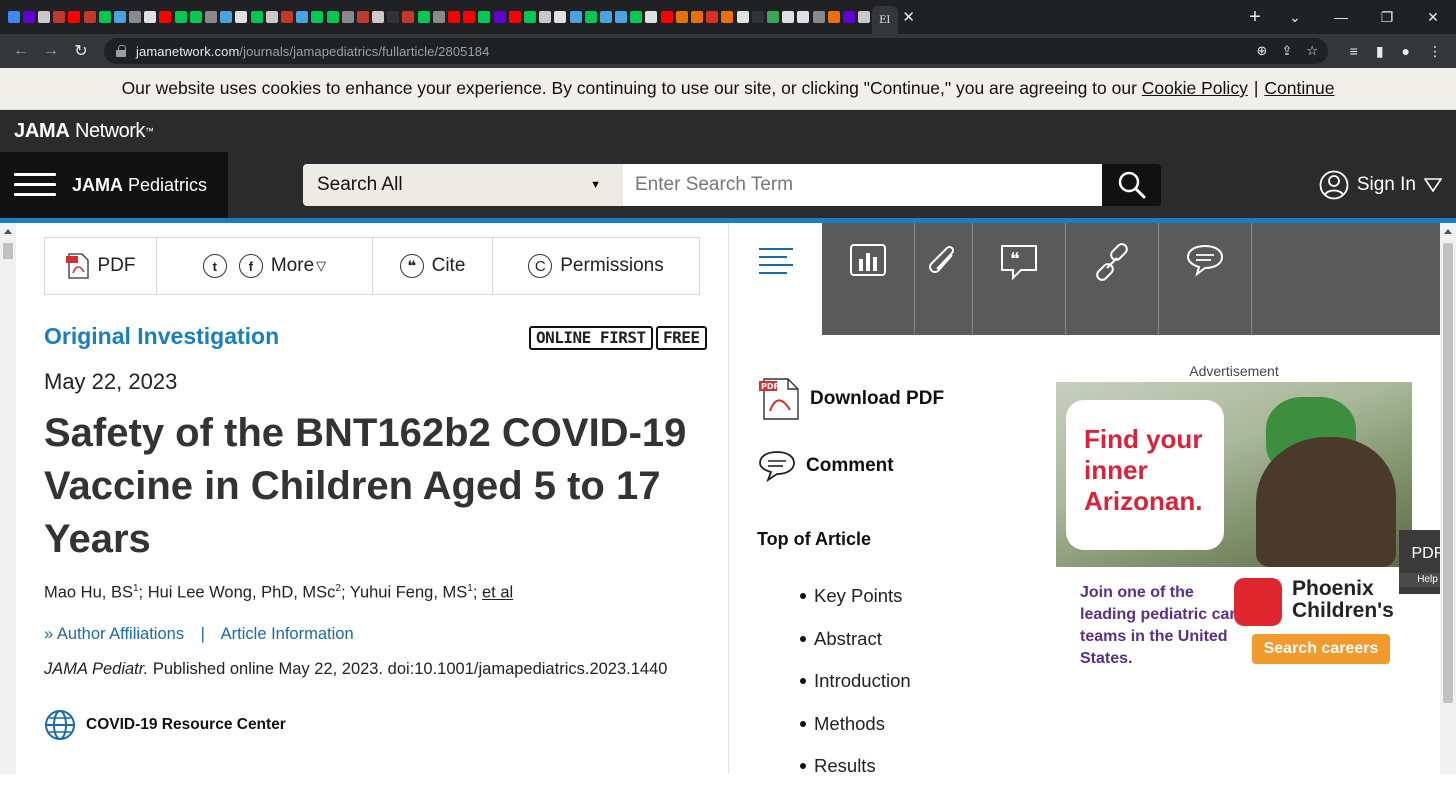 Image resolution: width=1456 pixels, height=788 pixels. I want to click on journal-name: JAMA Pediatrics, so click(139, 185).